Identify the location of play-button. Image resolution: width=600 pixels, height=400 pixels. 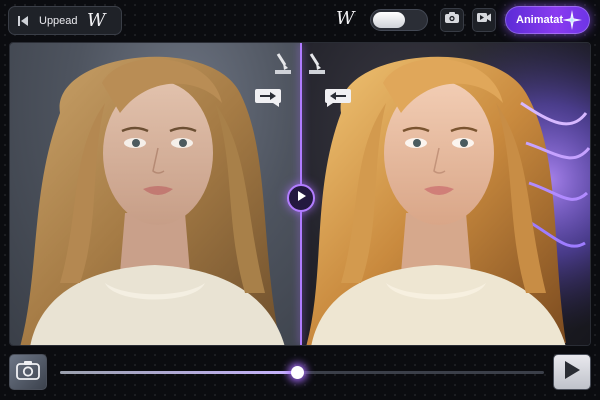
(572, 372).